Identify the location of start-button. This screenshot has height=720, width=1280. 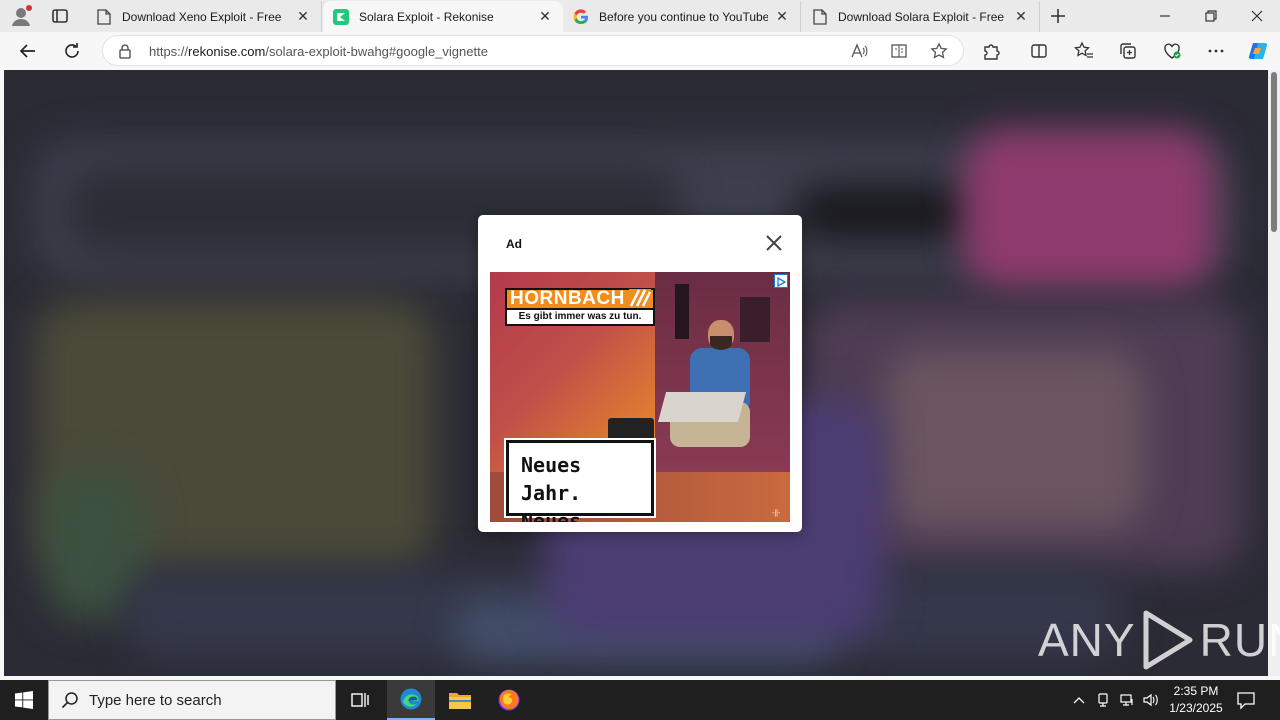
(24, 700).